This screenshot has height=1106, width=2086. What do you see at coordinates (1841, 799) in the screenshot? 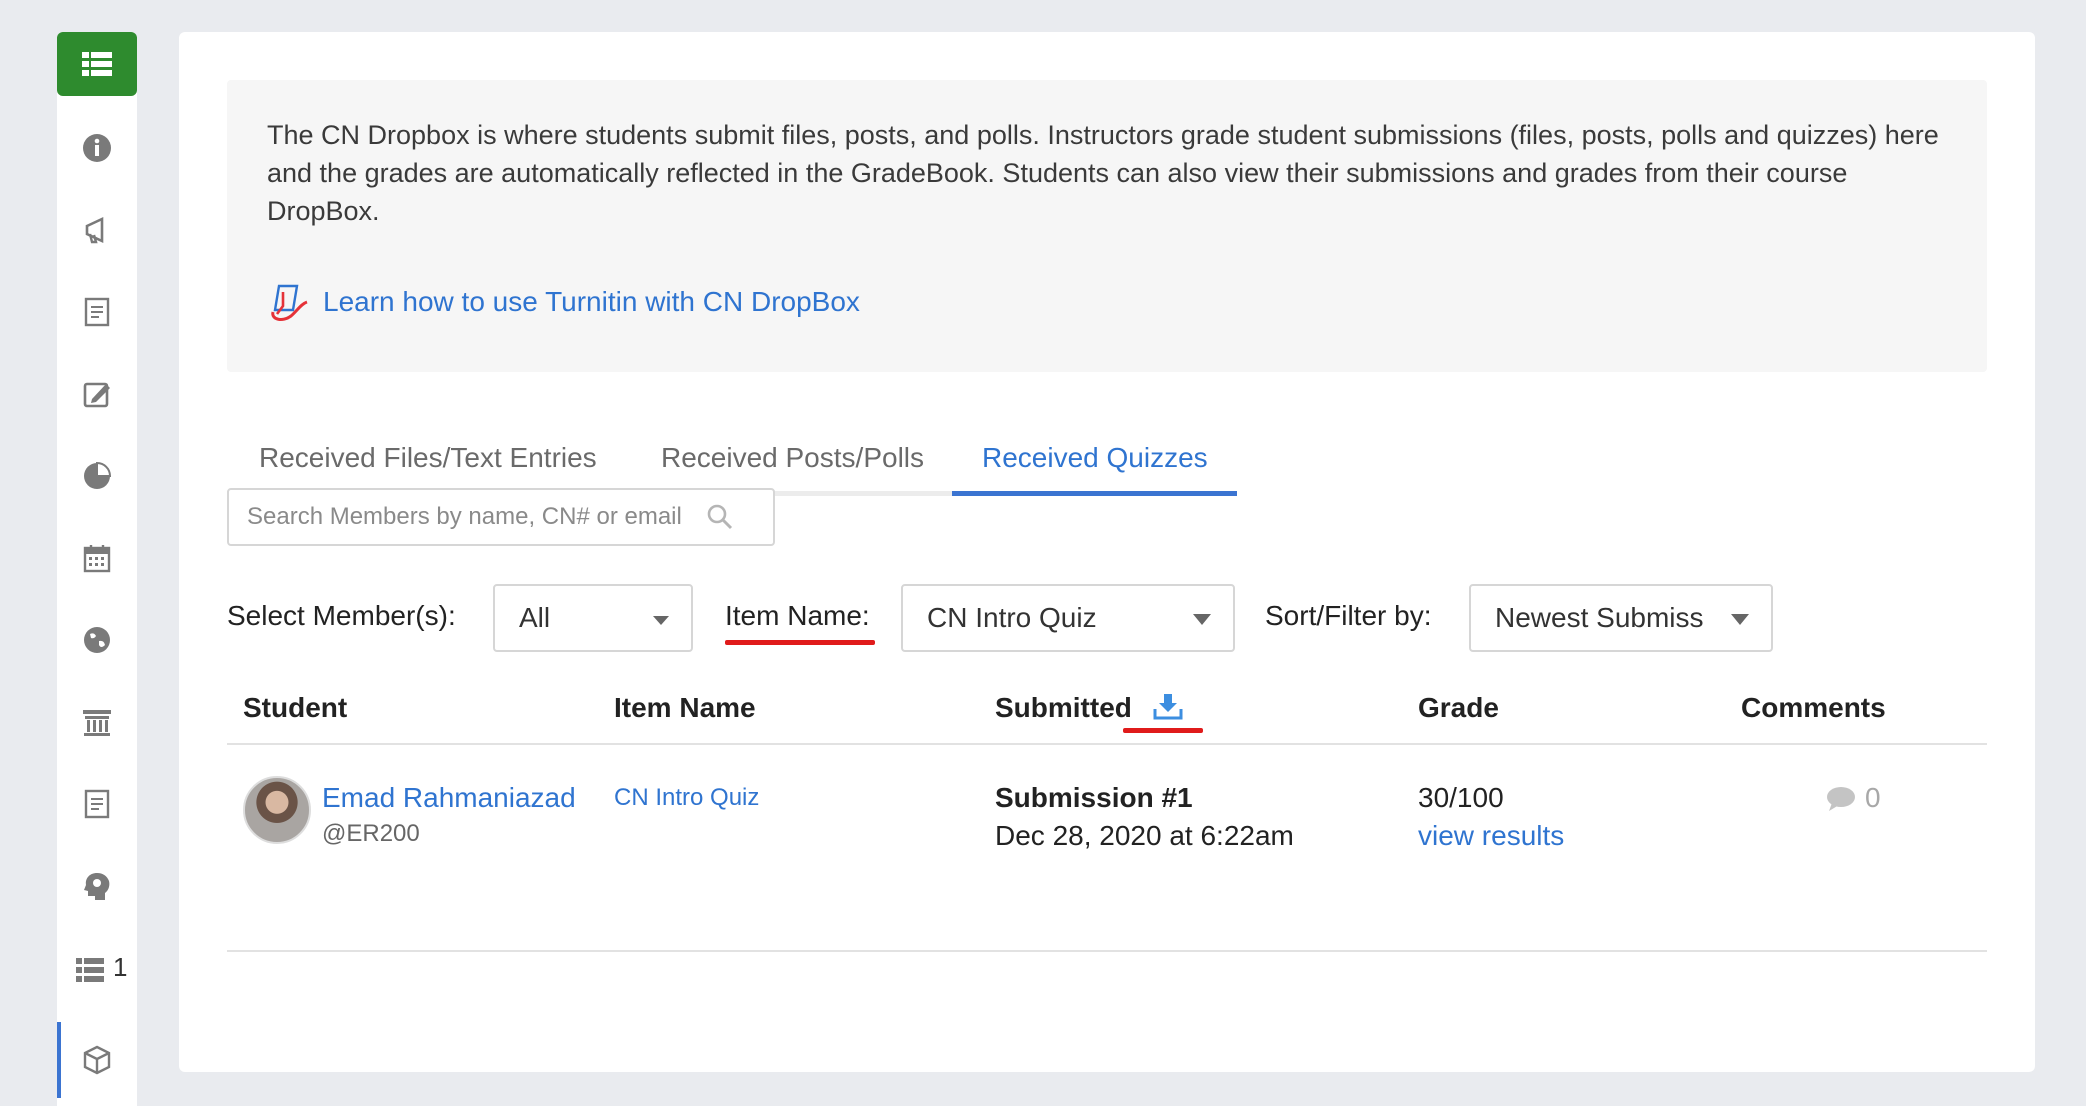
I see `comment-bubble-icon` at bounding box center [1841, 799].